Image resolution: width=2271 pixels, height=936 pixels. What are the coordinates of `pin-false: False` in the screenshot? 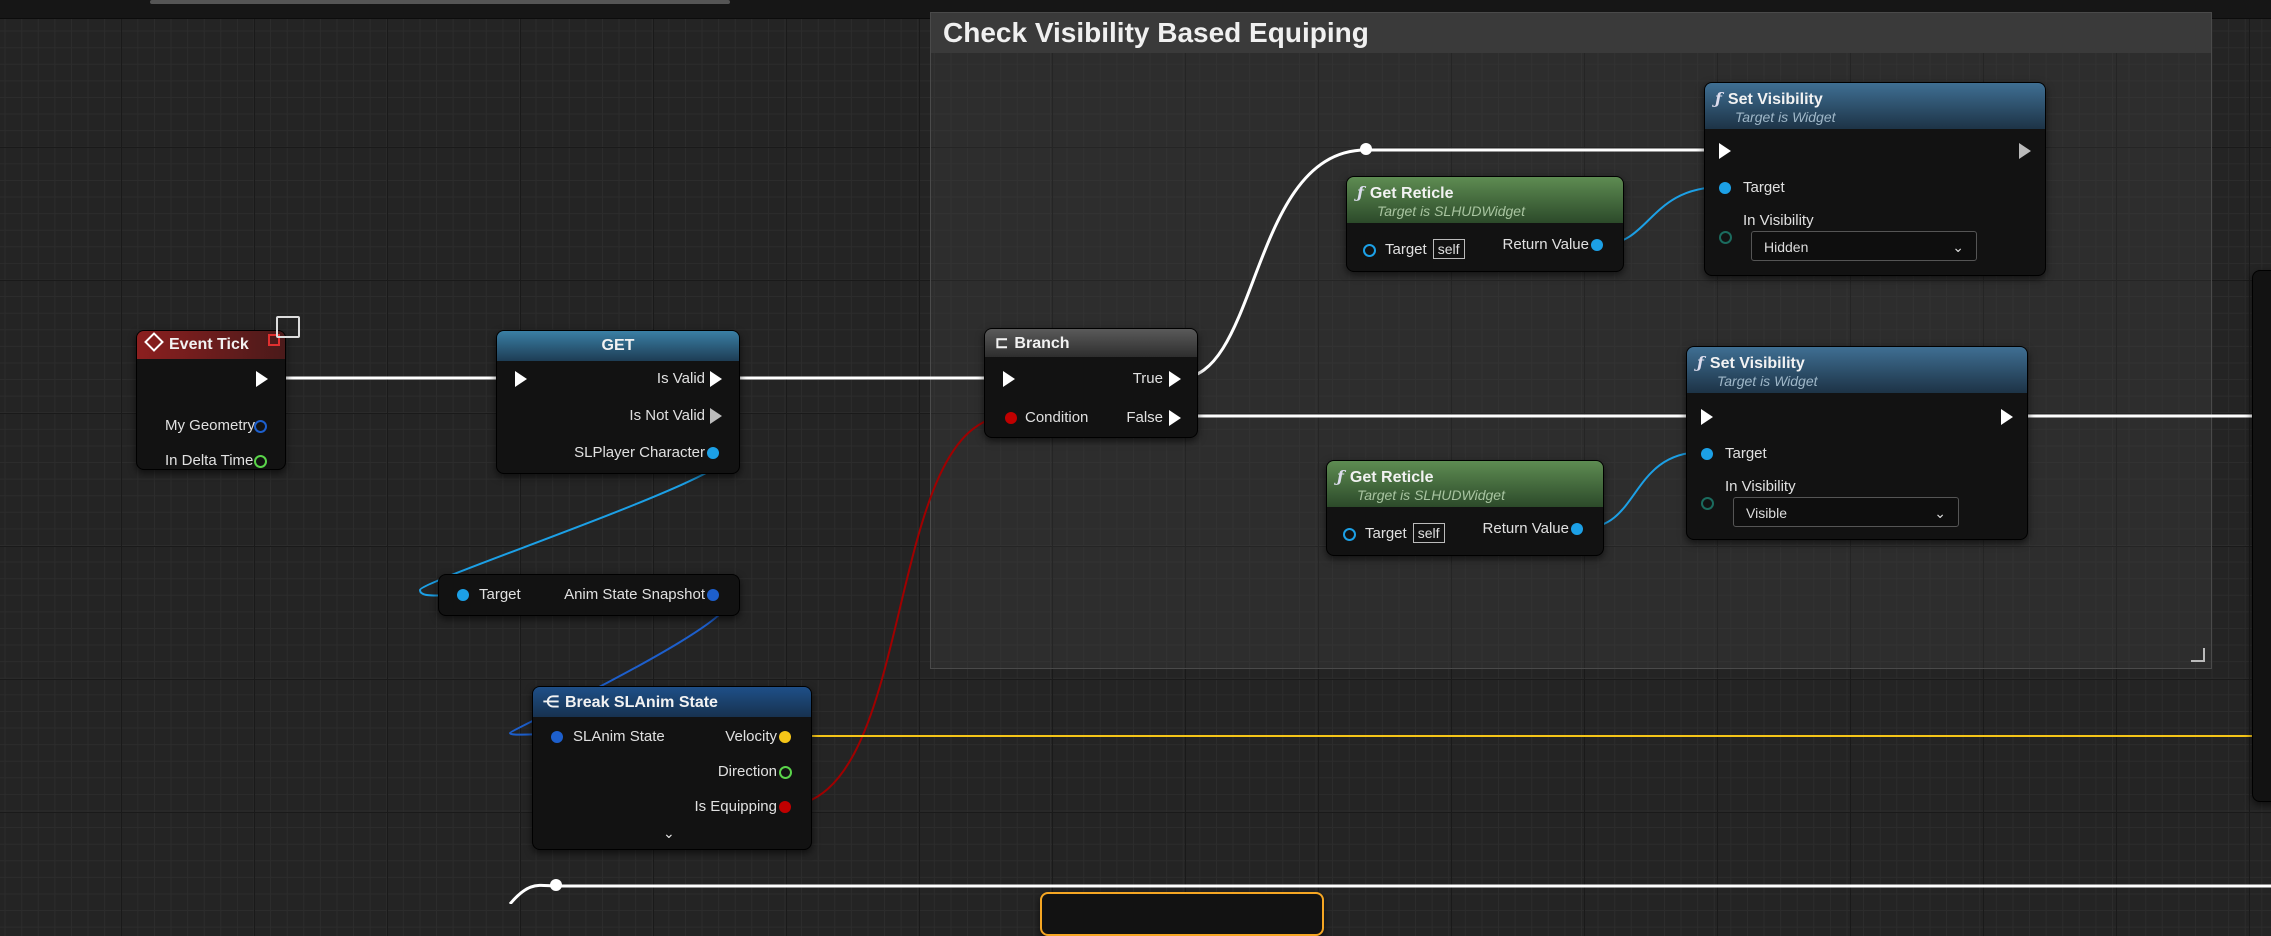 It's located at (1144, 417).